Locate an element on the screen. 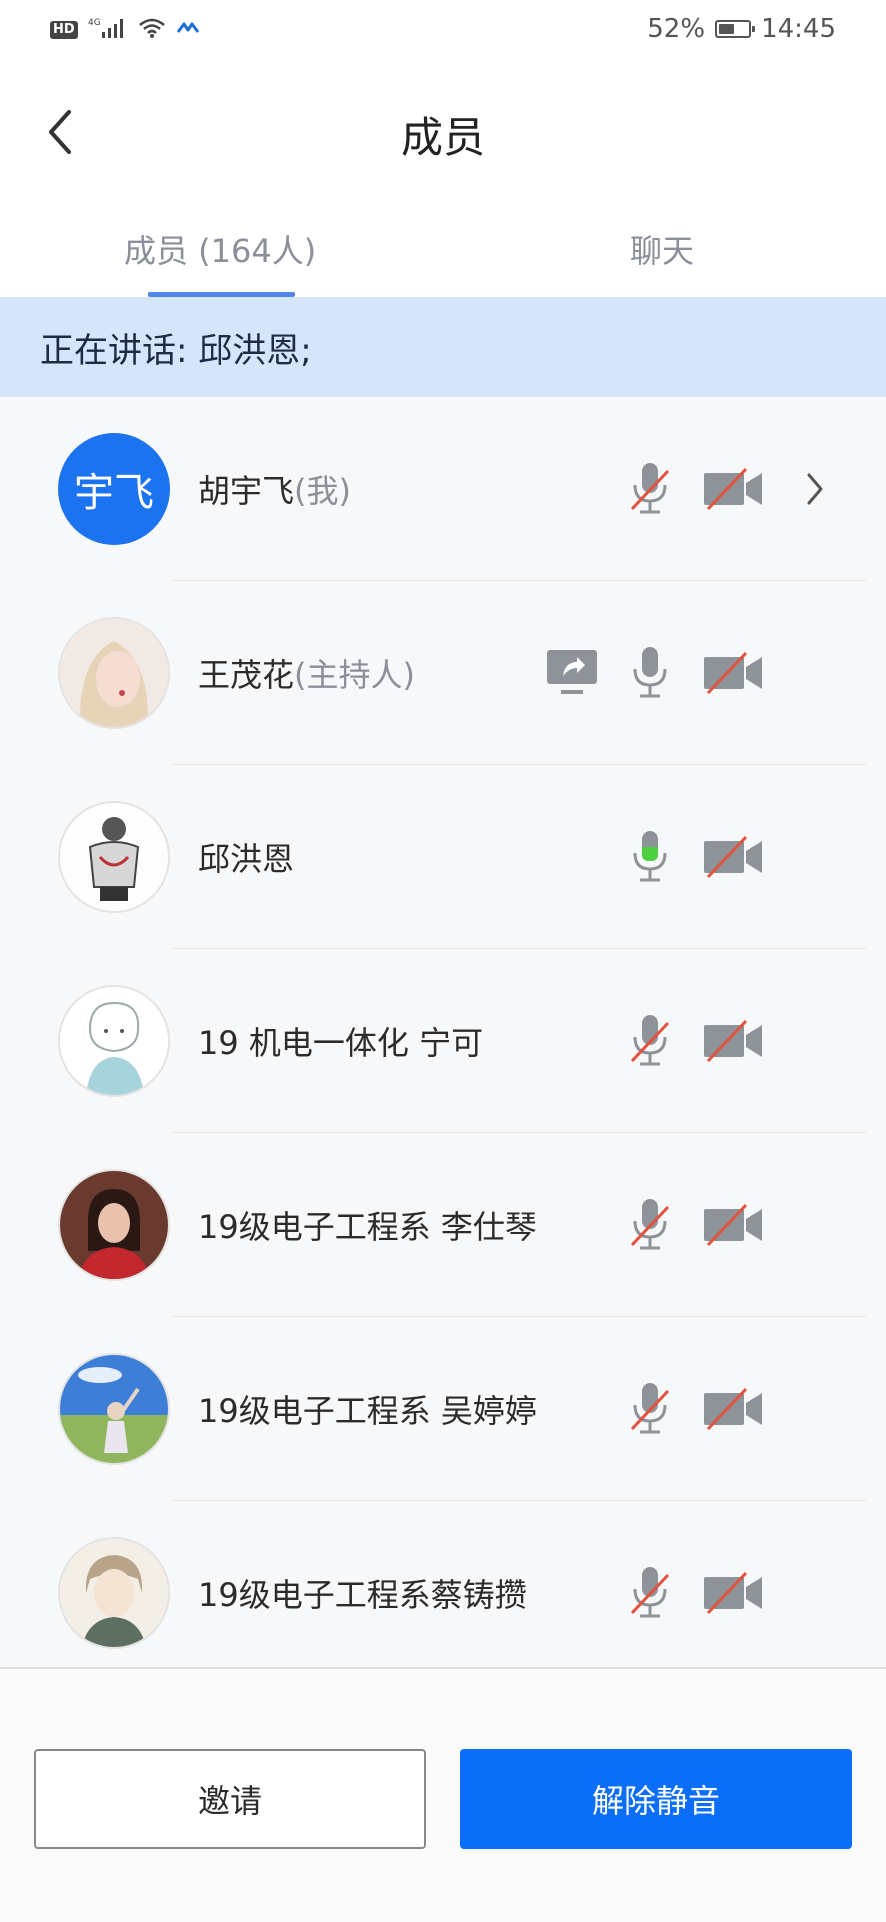 This screenshot has height=1922, width=886. invite-button: 邀请 is located at coordinates (230, 1799).